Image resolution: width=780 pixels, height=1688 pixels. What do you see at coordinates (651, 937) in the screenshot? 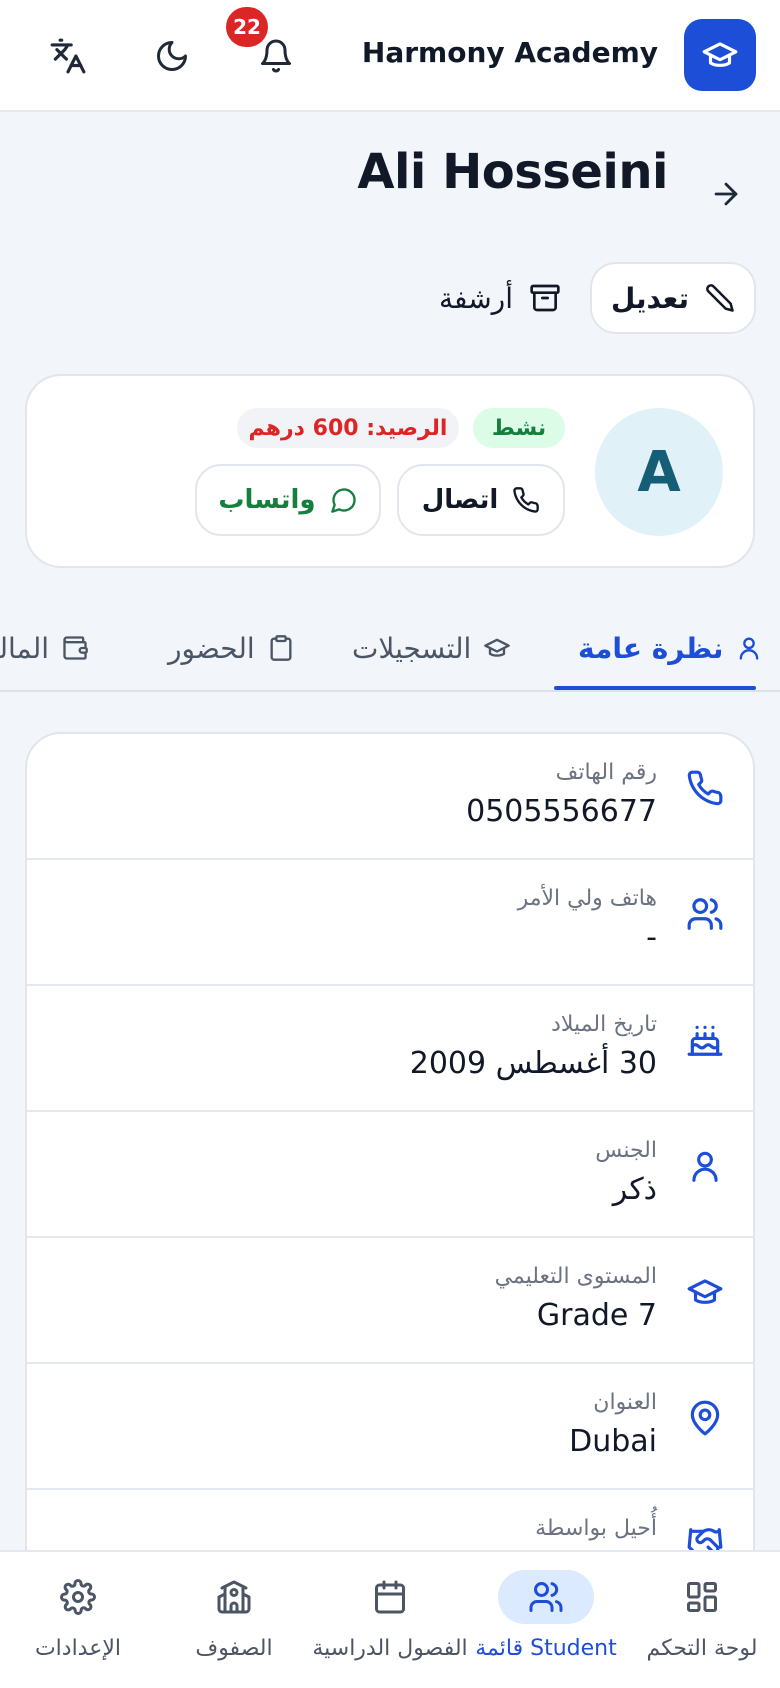
I see `detail-value: -` at bounding box center [651, 937].